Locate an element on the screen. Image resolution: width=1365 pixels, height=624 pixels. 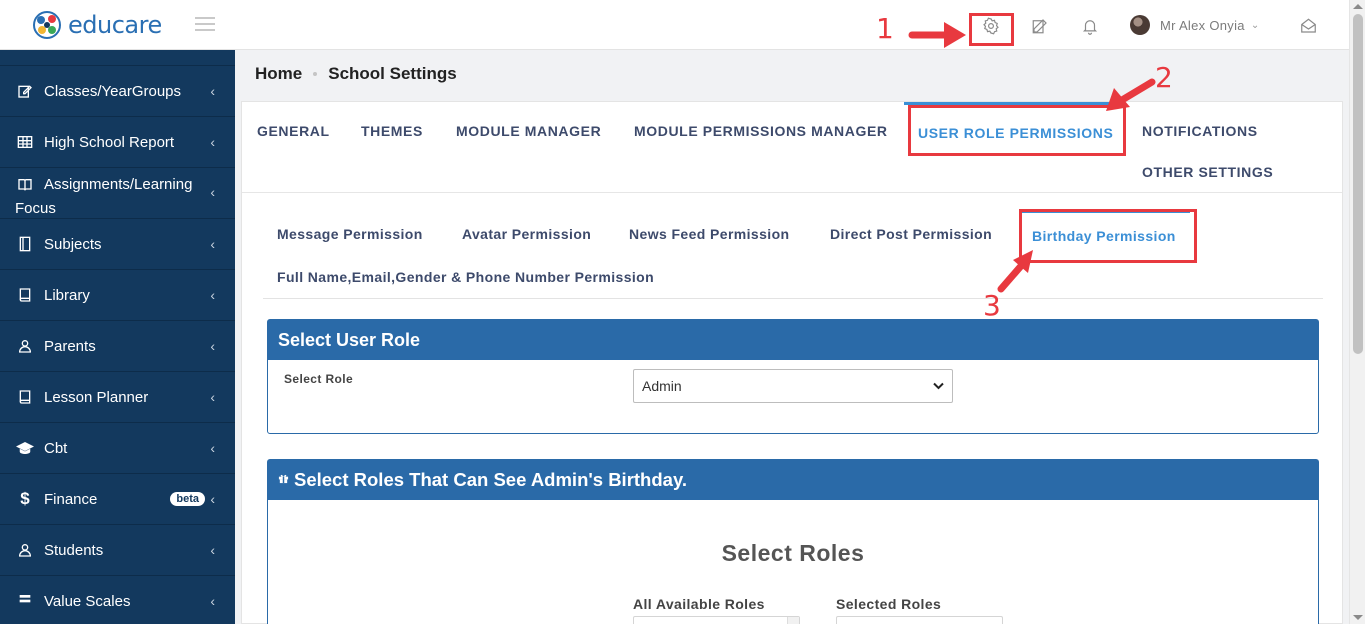
beta-badge: beta is located at coordinates (187, 499).